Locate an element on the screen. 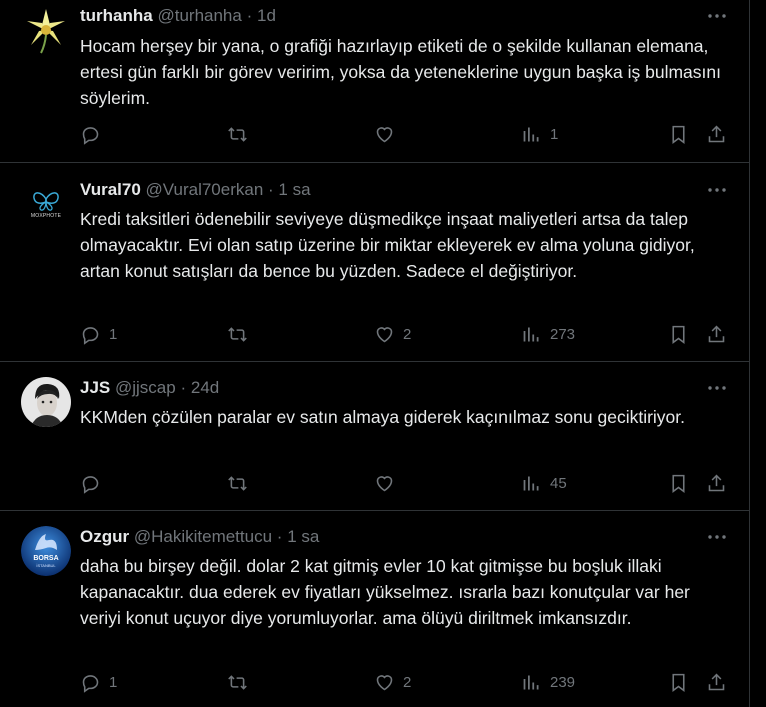 This screenshot has height=707, width=766. views-button: 239 is located at coordinates (548, 682).